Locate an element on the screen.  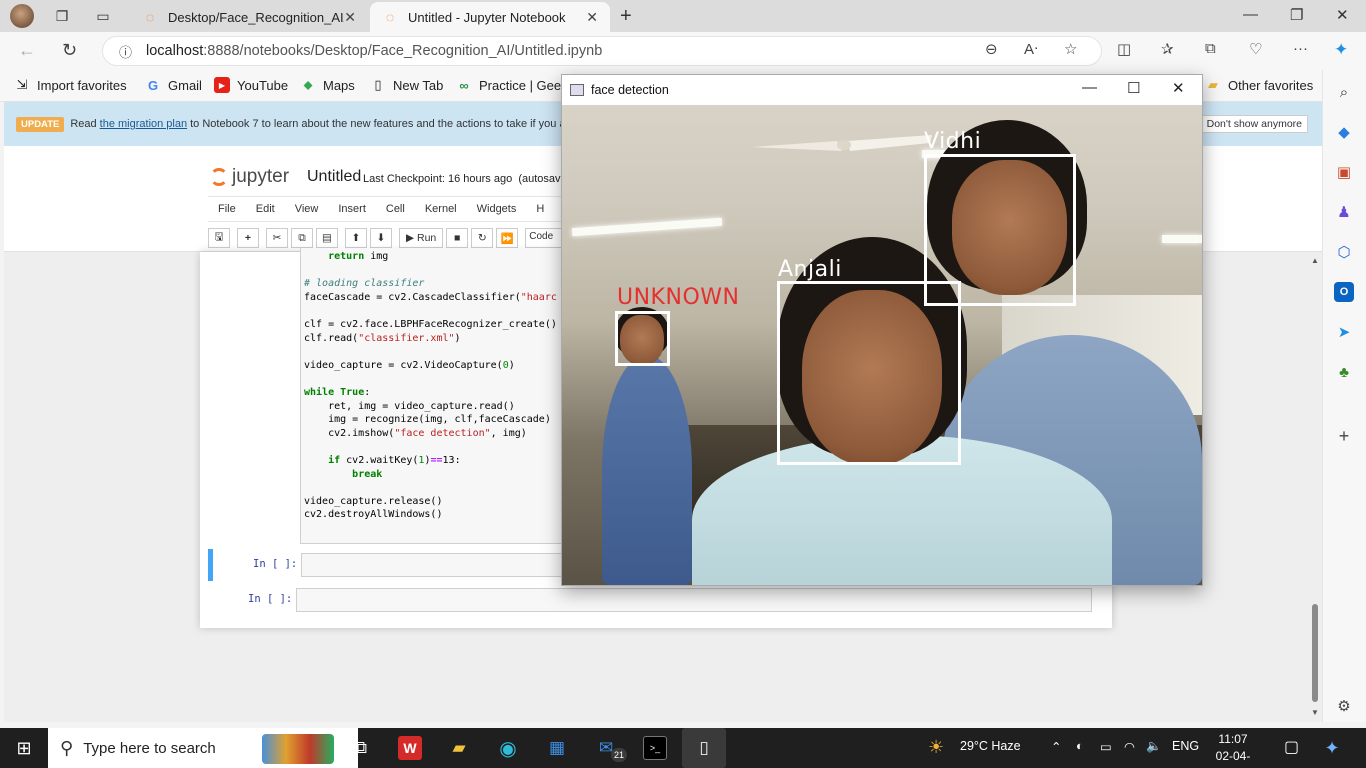
favorite-maps: ⬥ Maps is located at coordinates (327, 85).